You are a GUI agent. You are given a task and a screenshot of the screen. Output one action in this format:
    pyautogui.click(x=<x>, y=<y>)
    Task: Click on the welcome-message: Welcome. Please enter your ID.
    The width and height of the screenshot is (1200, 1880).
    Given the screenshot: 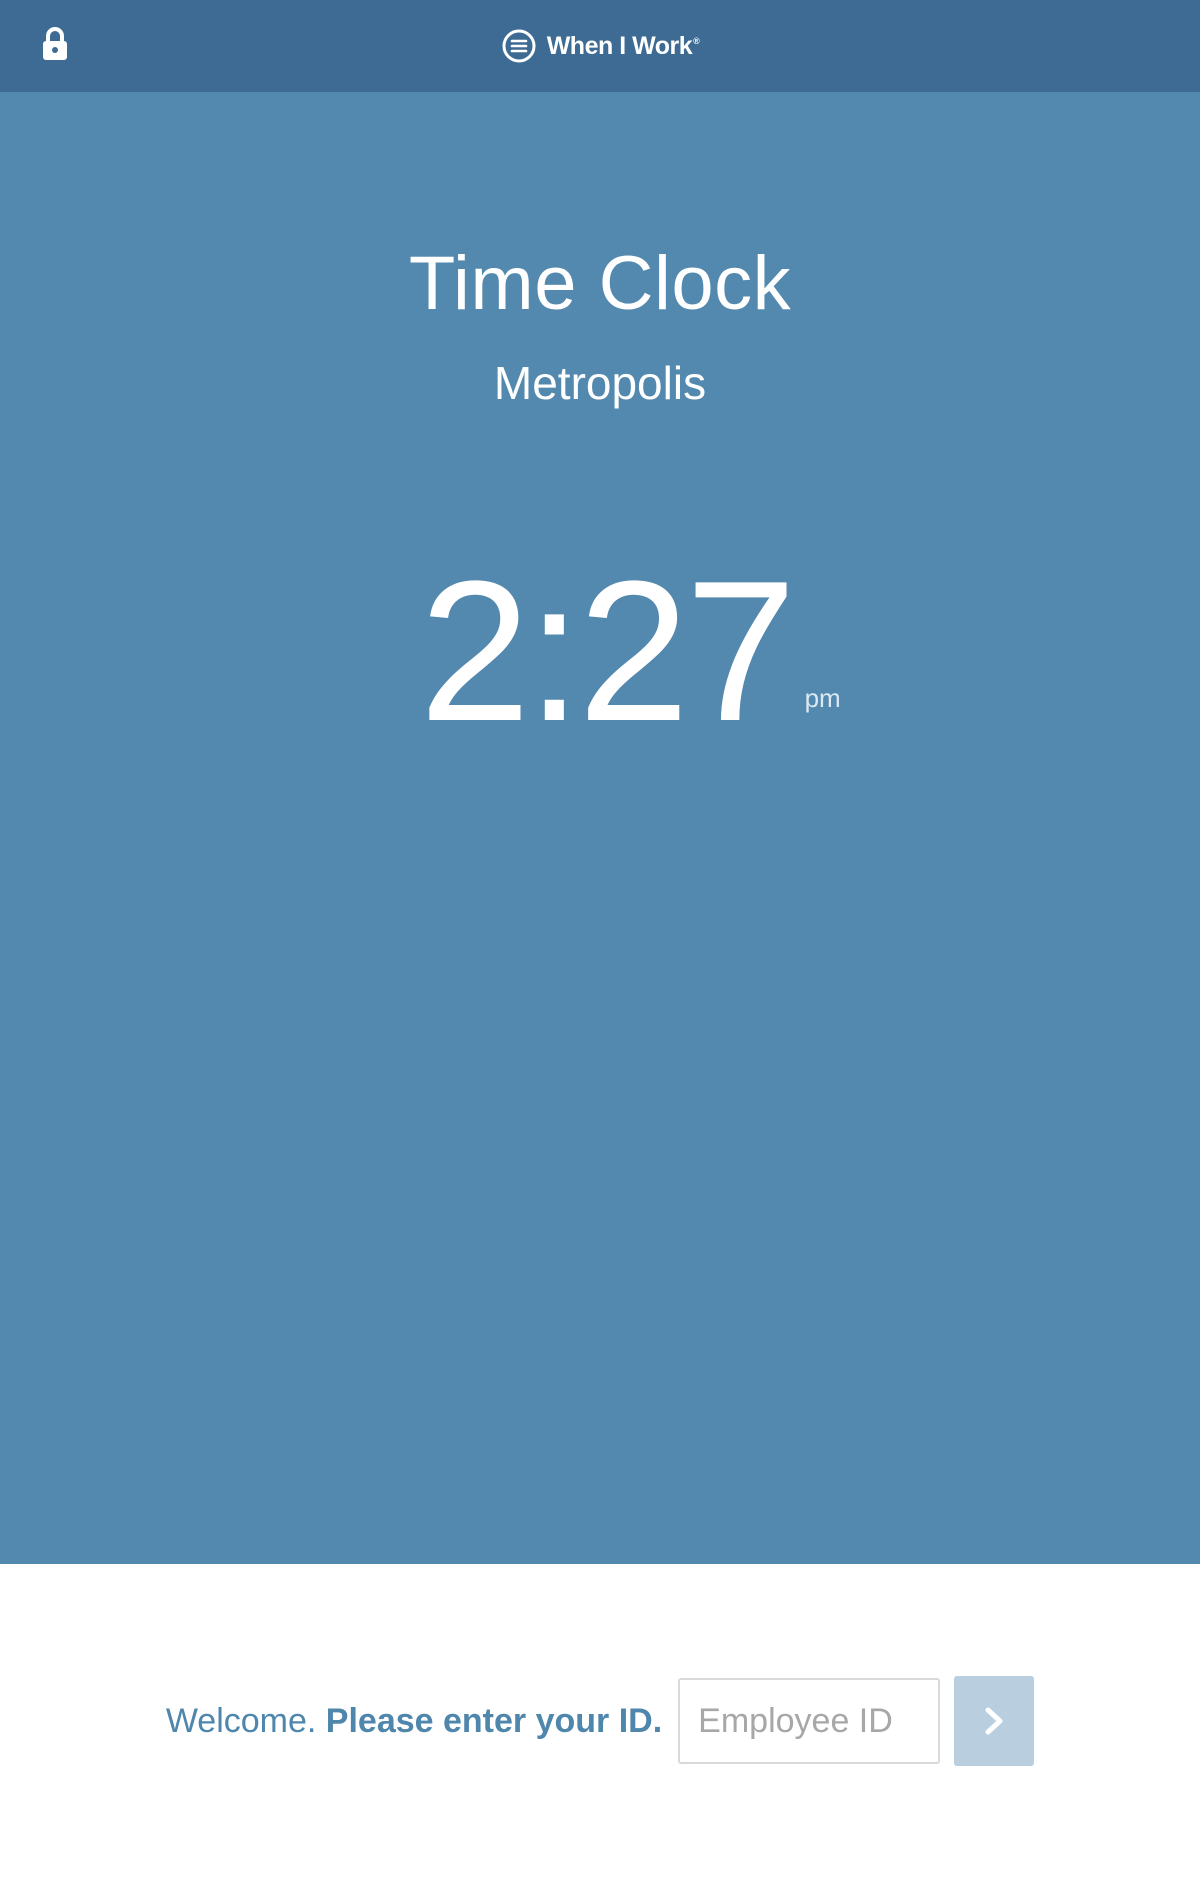 What is the action you would take?
    pyautogui.click(x=414, y=1721)
    